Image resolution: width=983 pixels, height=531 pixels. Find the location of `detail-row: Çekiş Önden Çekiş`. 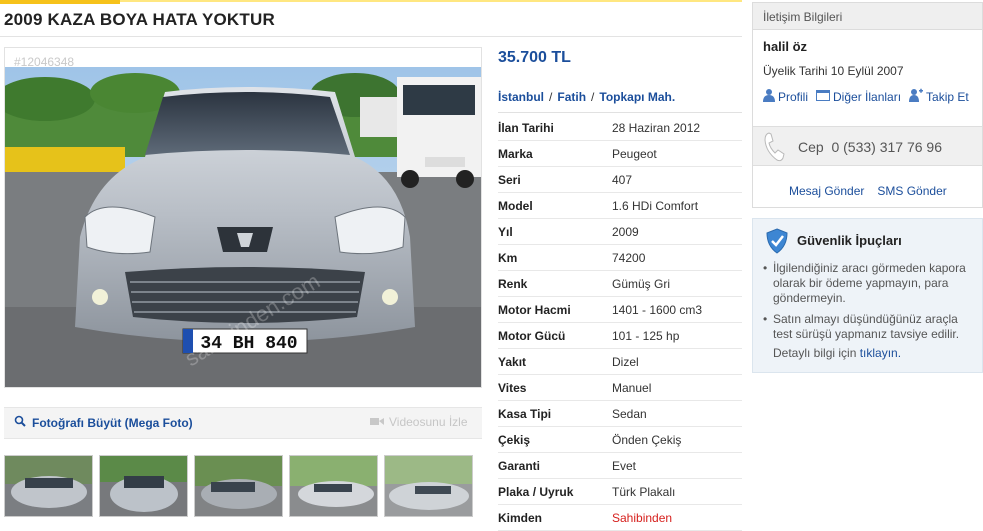

detail-row: Çekiş Önden Çekiş is located at coordinates (620, 440).